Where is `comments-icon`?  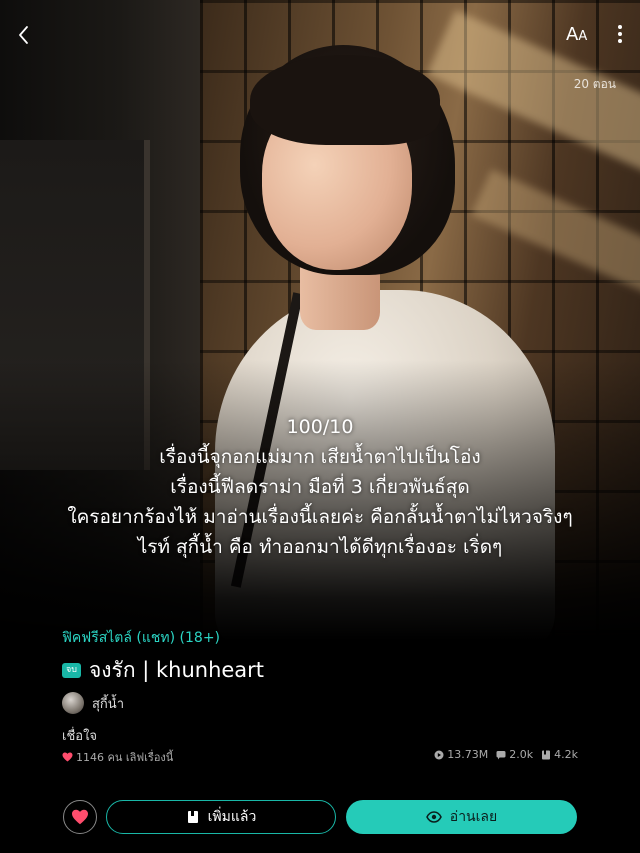
comments-icon is located at coordinates (501, 754).